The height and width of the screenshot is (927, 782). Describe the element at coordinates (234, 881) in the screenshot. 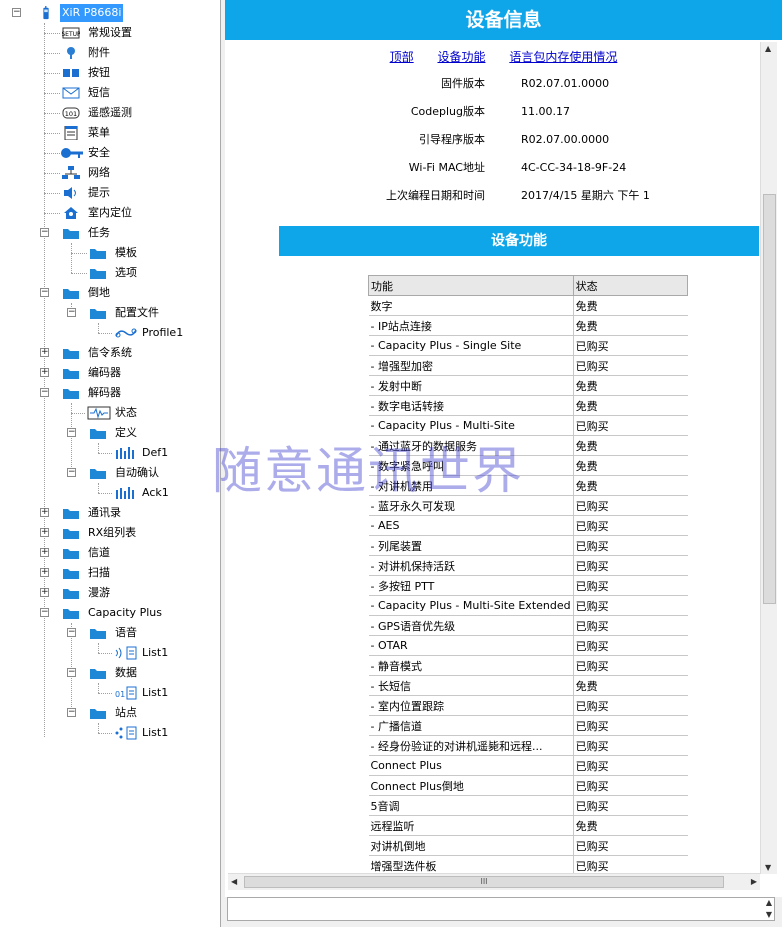

I see `scroll-left-icon: ◀` at that location.